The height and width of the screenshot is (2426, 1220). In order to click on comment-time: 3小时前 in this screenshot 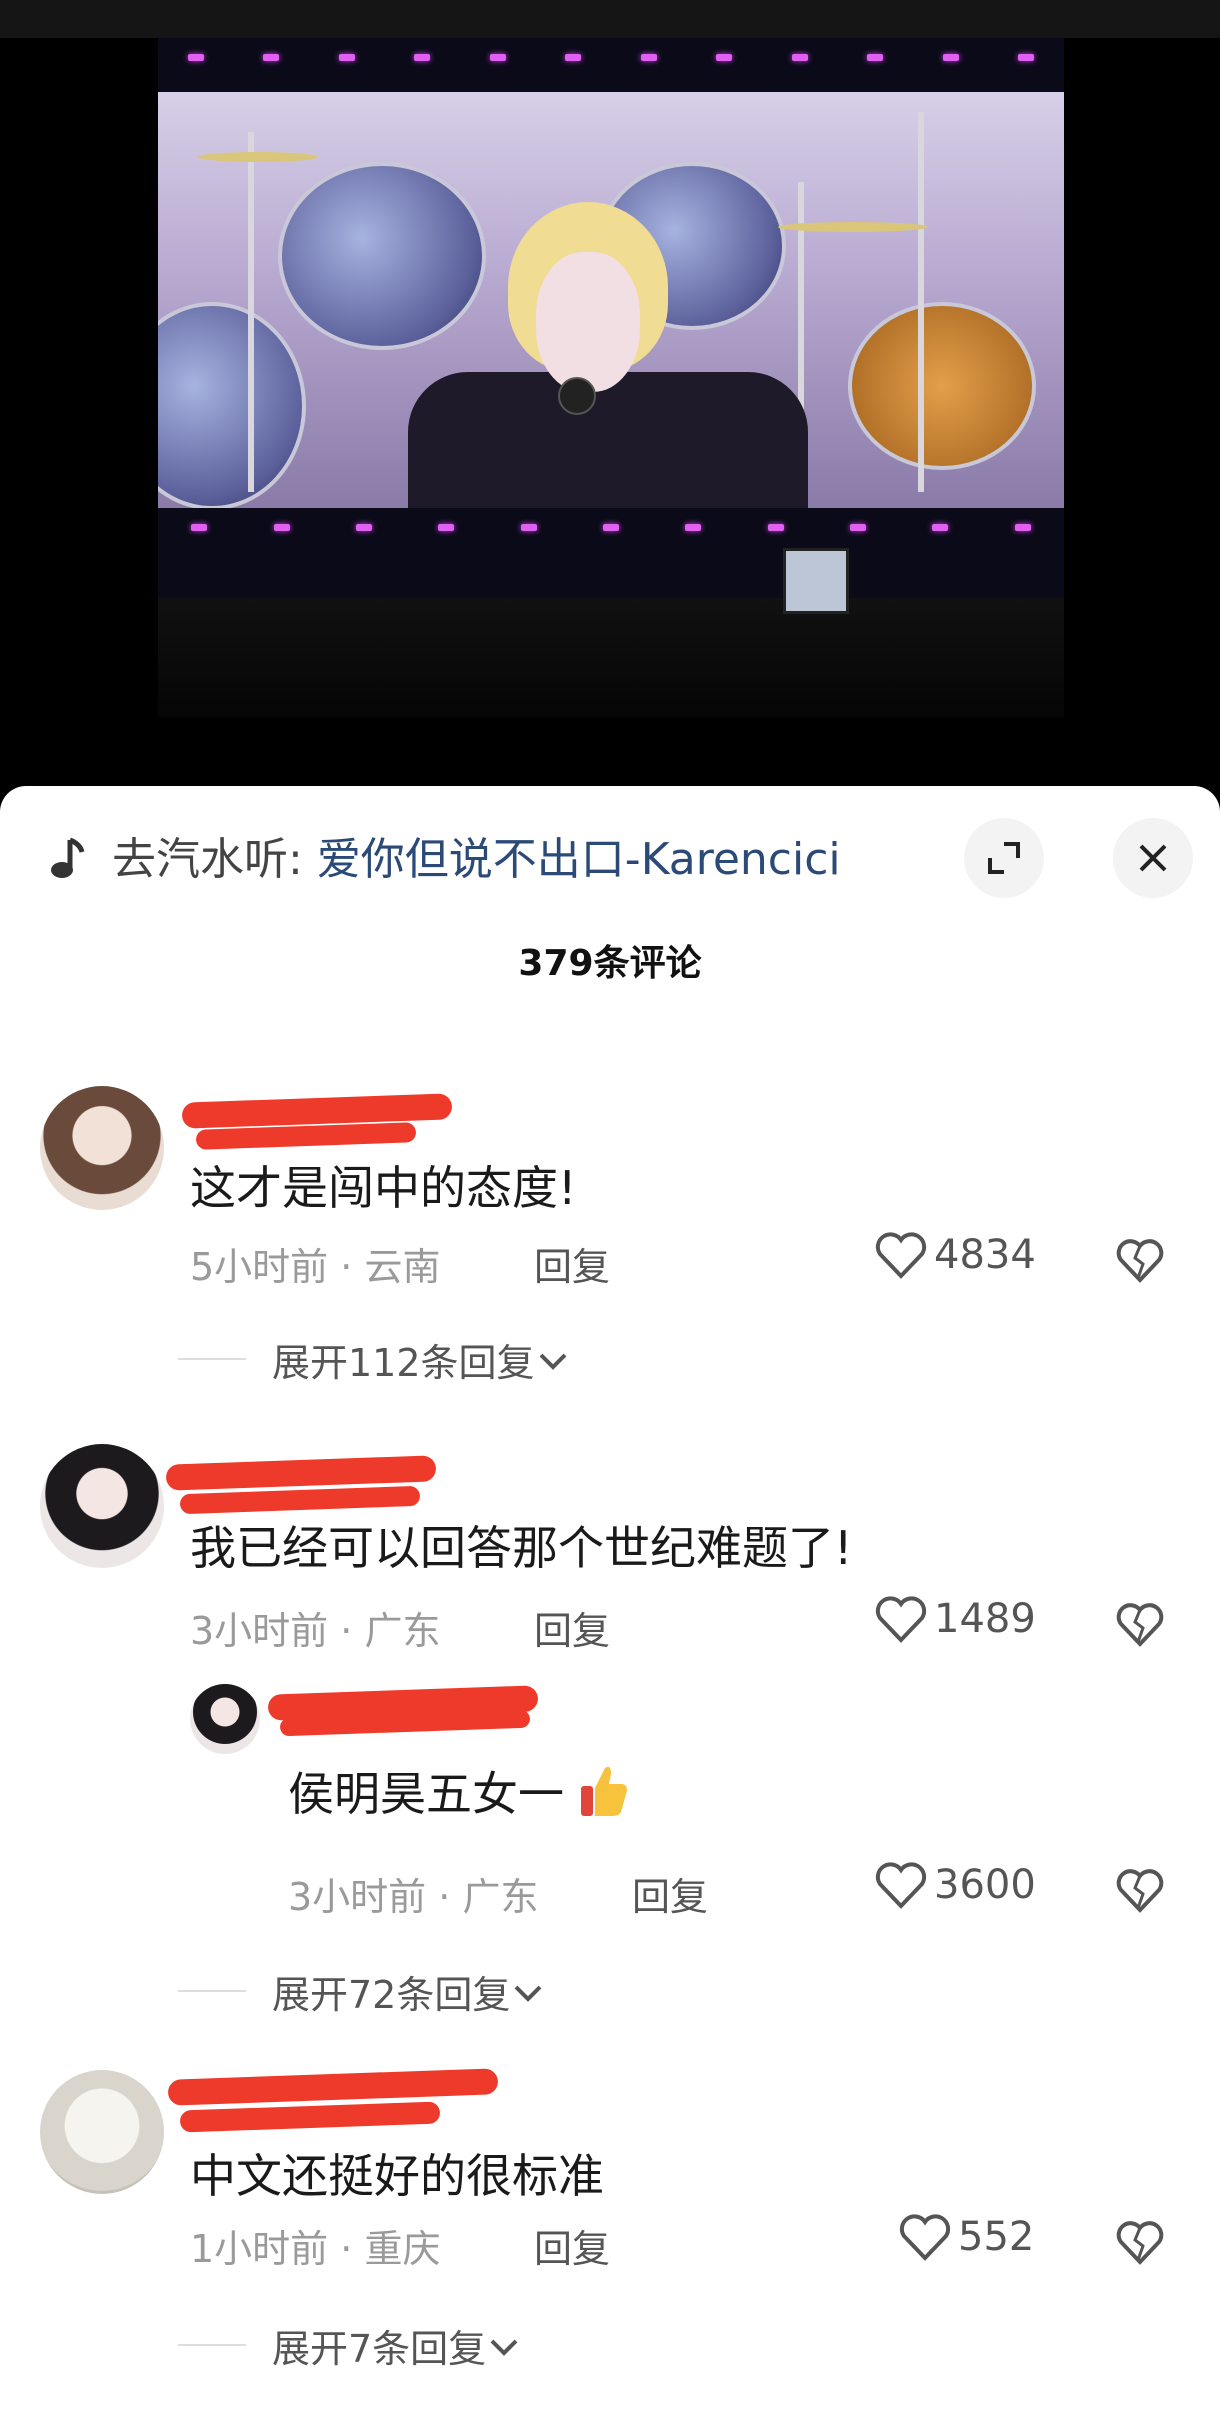, I will do `click(259, 1631)`.